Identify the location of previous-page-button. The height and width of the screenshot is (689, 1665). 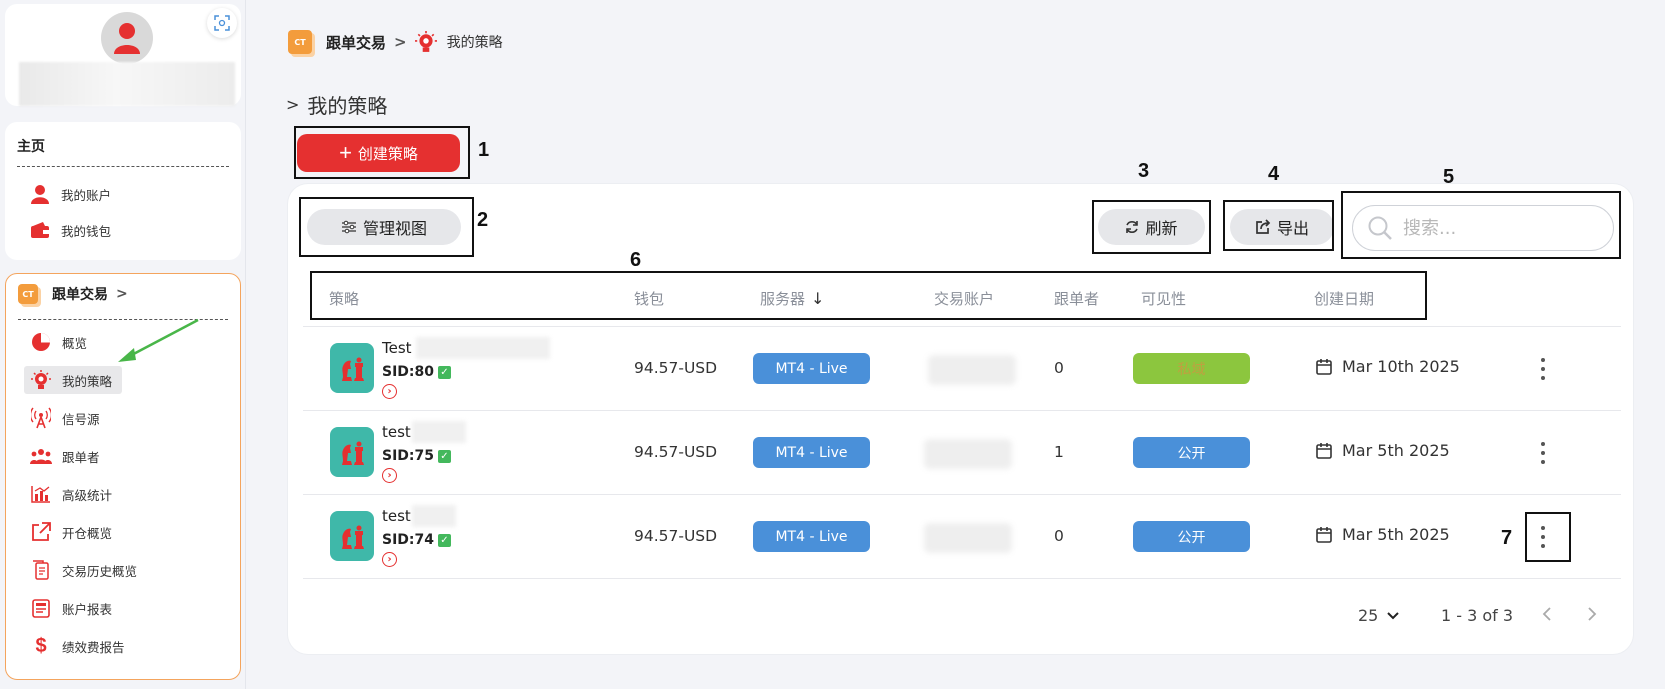
(1547, 614).